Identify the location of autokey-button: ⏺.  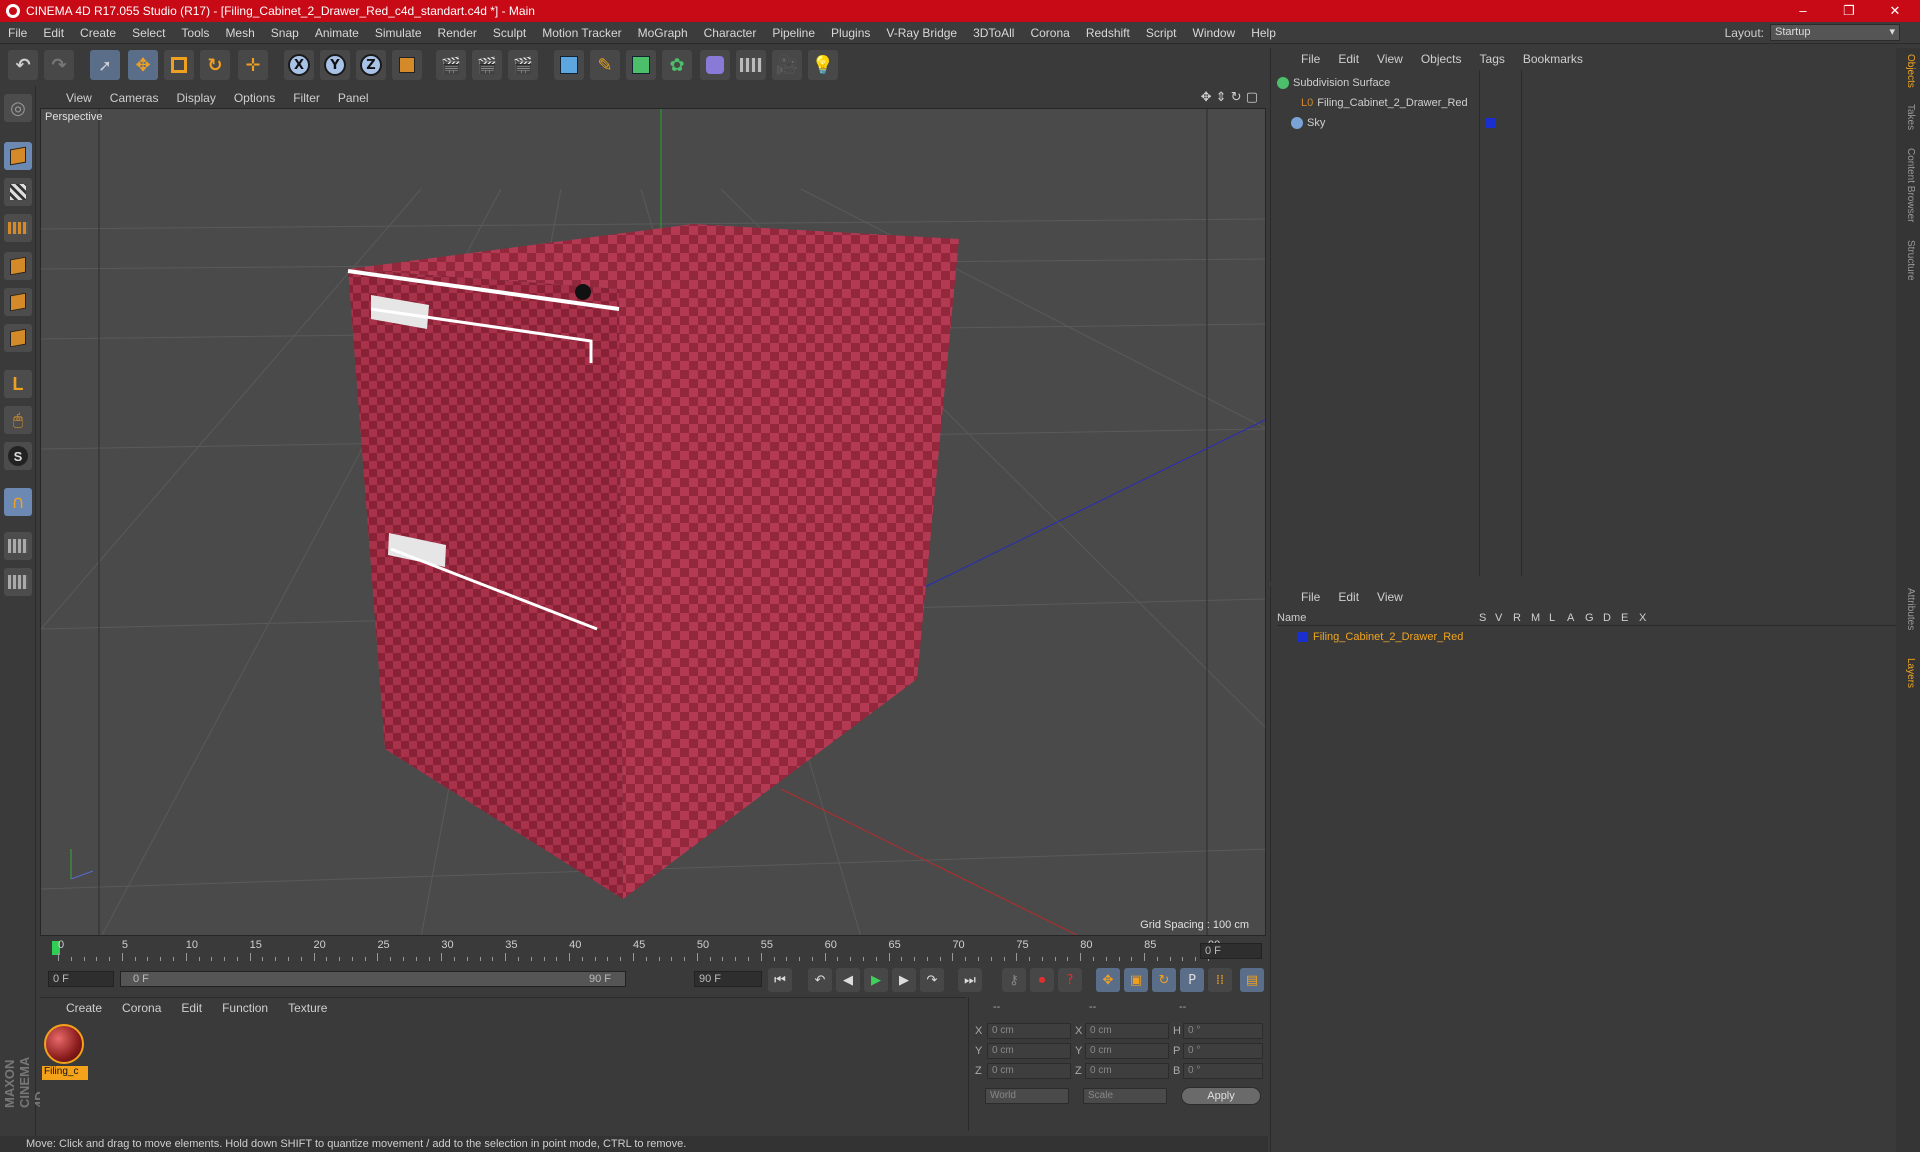
(1042, 980).